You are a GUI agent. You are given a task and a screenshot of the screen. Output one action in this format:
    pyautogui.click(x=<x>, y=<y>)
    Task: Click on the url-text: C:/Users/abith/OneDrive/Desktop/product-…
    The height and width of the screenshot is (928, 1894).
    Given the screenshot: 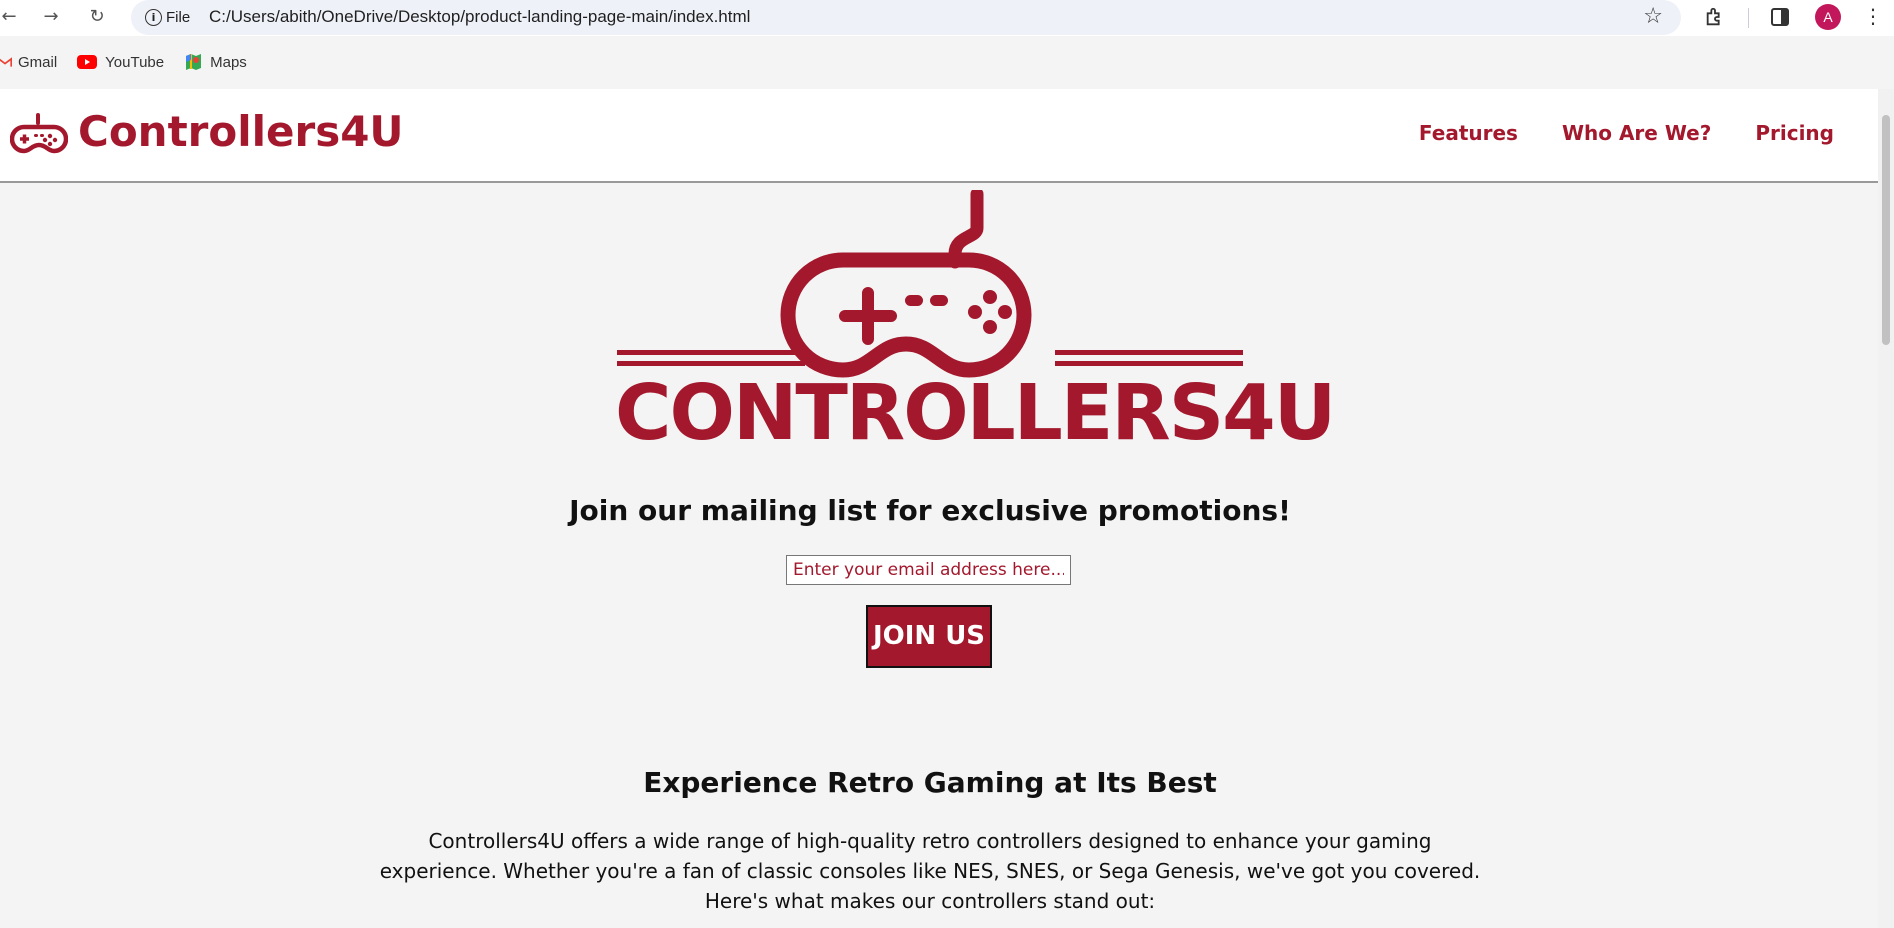 What is the action you would take?
    pyautogui.click(x=479, y=17)
    